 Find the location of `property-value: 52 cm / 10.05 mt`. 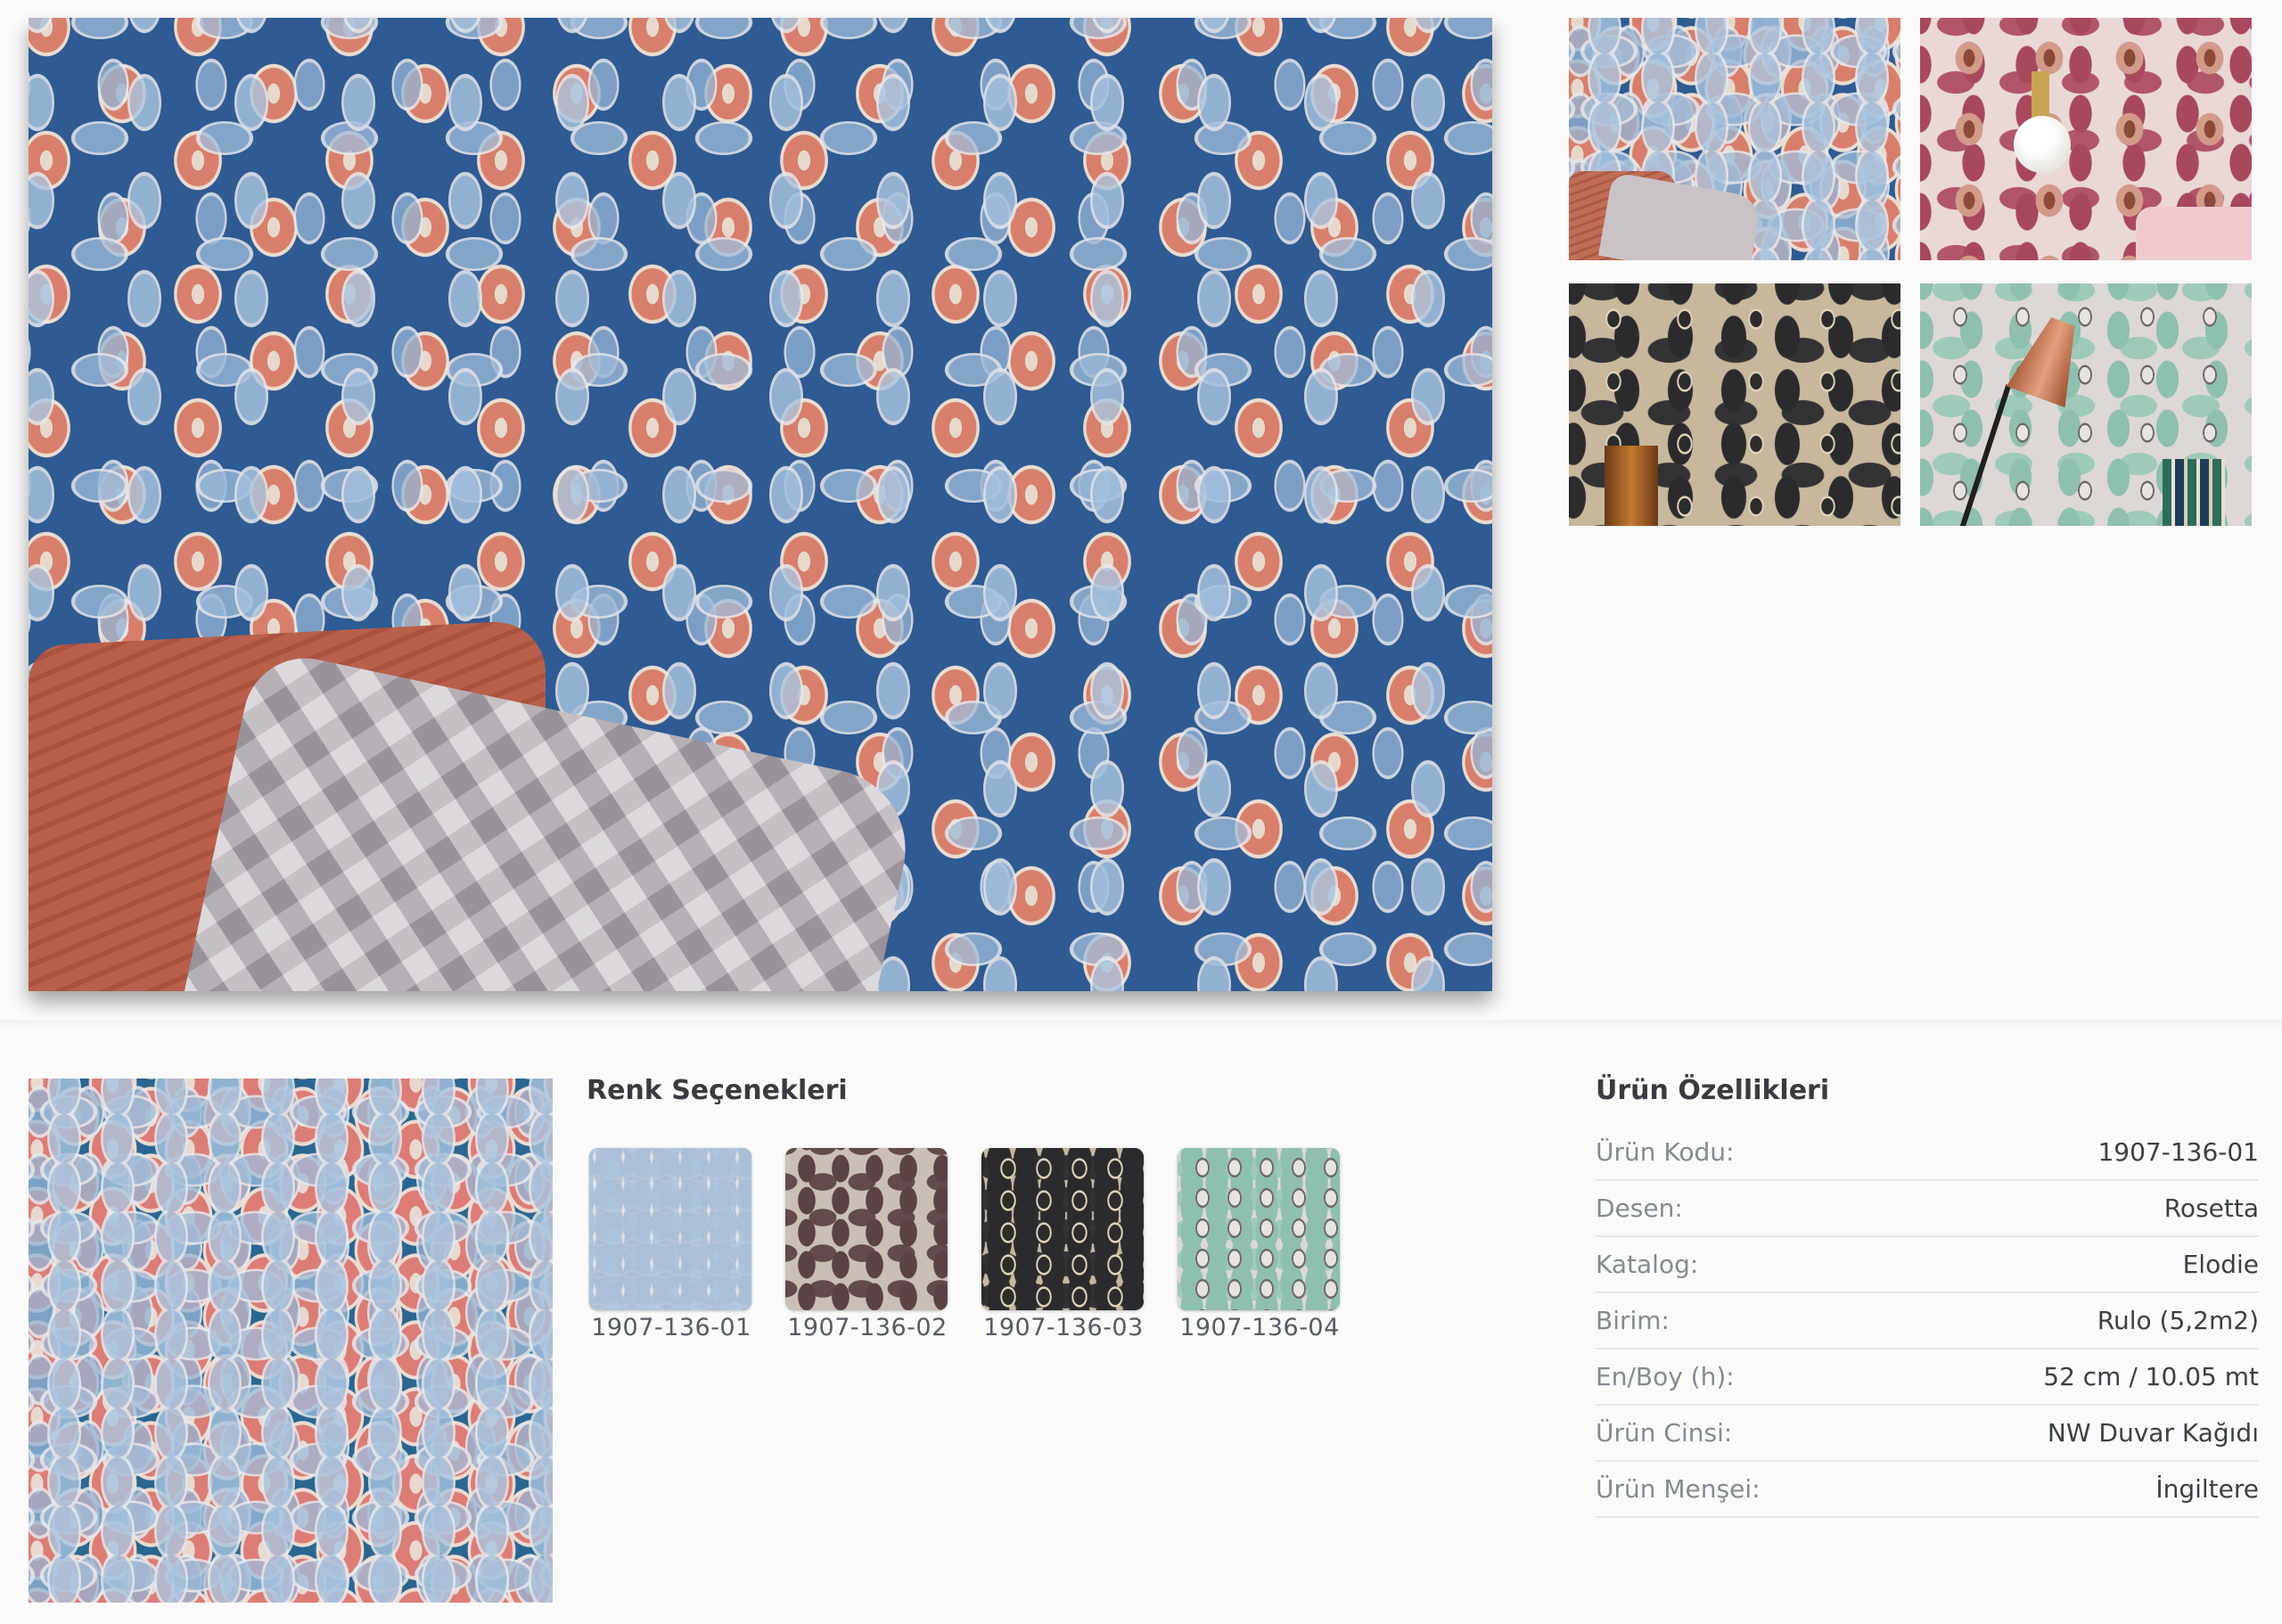

property-value: 52 cm / 10.05 mt is located at coordinates (2151, 1376).